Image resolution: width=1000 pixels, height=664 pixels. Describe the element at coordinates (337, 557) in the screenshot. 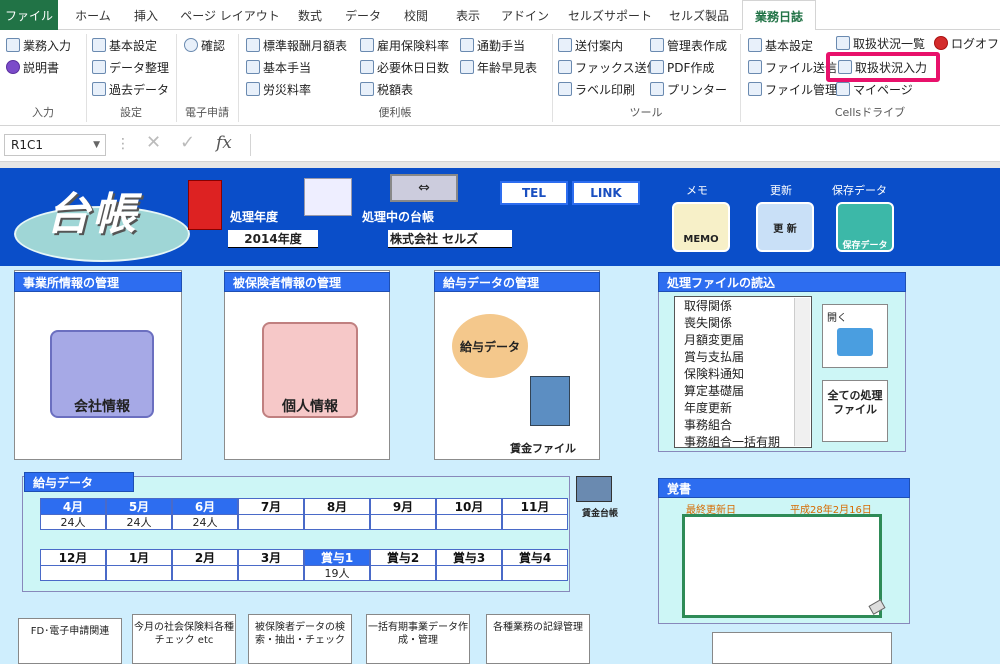

I see `month-header-cell: 賞与1` at that location.